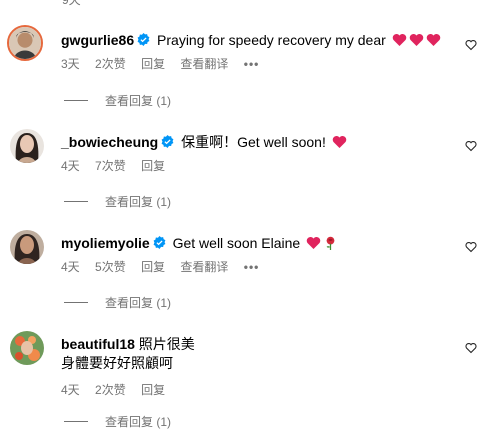  What do you see at coordinates (98, 344) in the screenshot?
I see `comment-username: beautiful18` at bounding box center [98, 344].